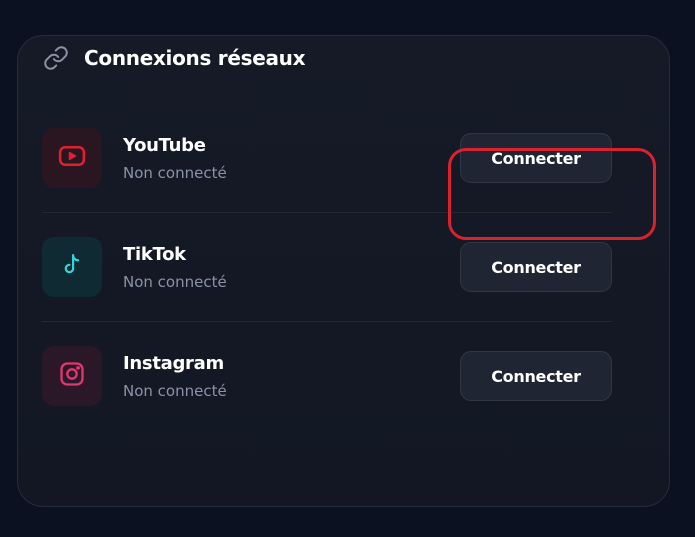 This screenshot has height=537, width=695. I want to click on youtube-tile, so click(72, 158).